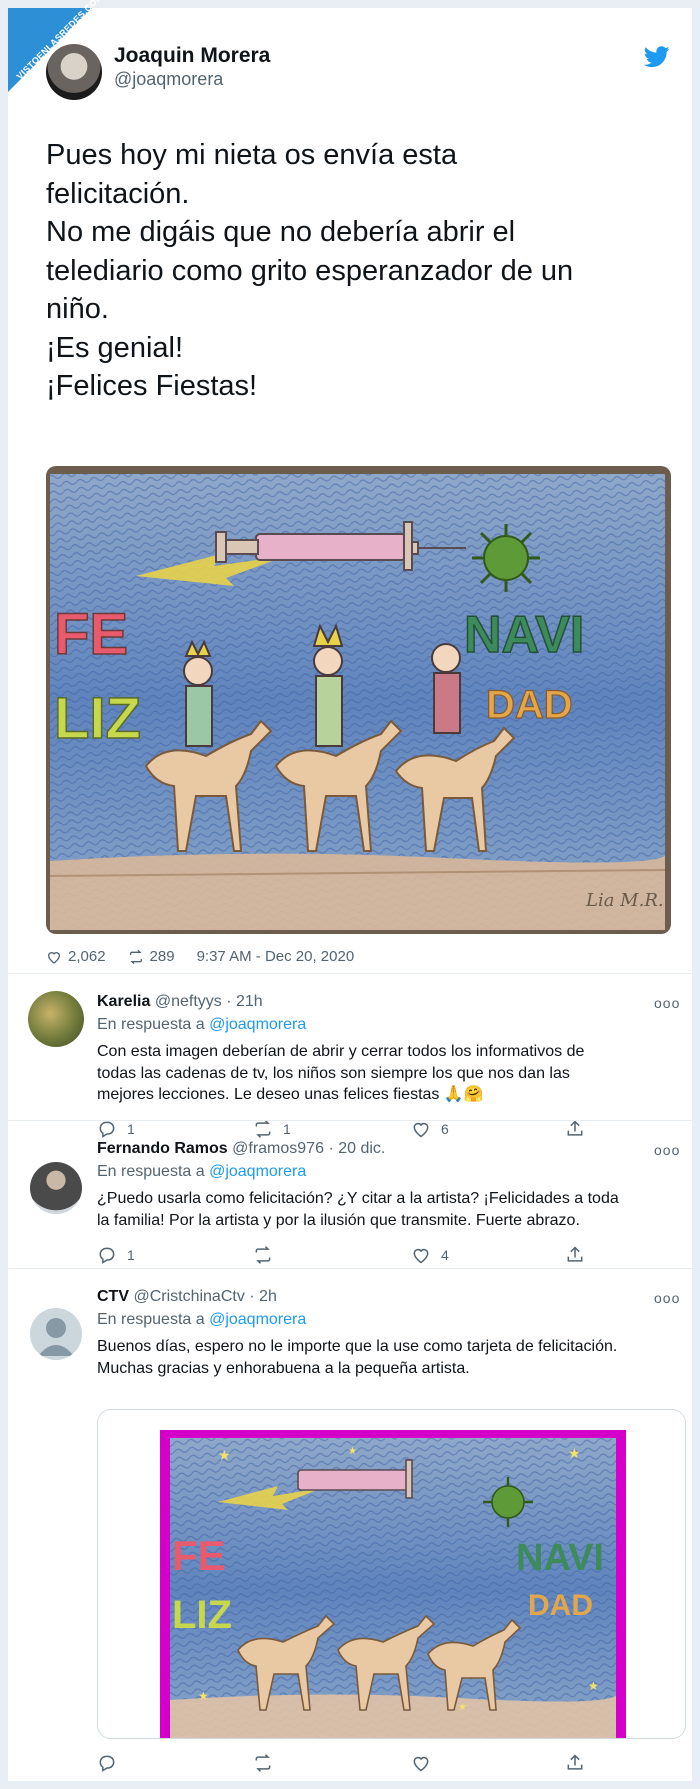 The image size is (700, 1789). Describe the element at coordinates (56, 1337) in the screenshot. I see `default-avatar-icon` at that location.